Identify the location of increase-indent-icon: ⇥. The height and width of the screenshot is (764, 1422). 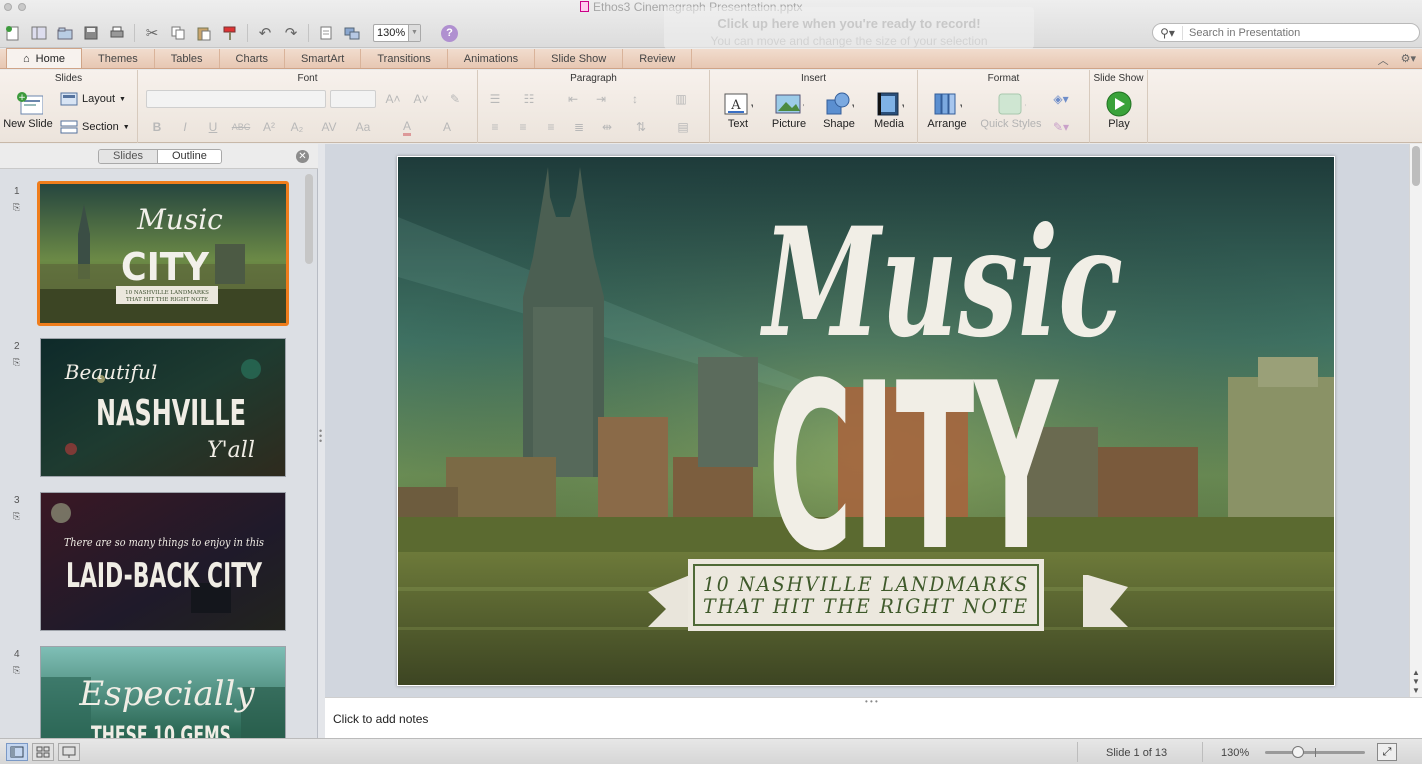
(601, 99).